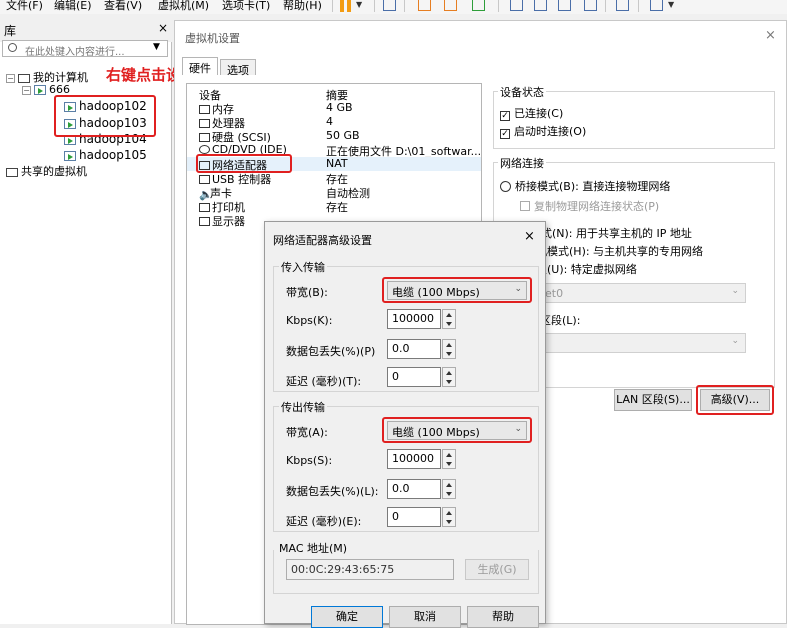 The image size is (787, 628). What do you see at coordinates (478, 5) in the screenshot?
I see `snapshot-manager-icon` at bounding box center [478, 5].